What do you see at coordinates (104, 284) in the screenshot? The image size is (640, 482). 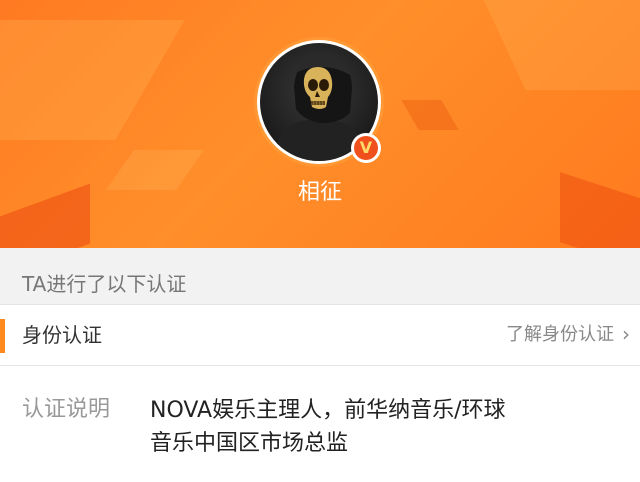 I see `section-title: TA进行了以下认证` at bounding box center [104, 284].